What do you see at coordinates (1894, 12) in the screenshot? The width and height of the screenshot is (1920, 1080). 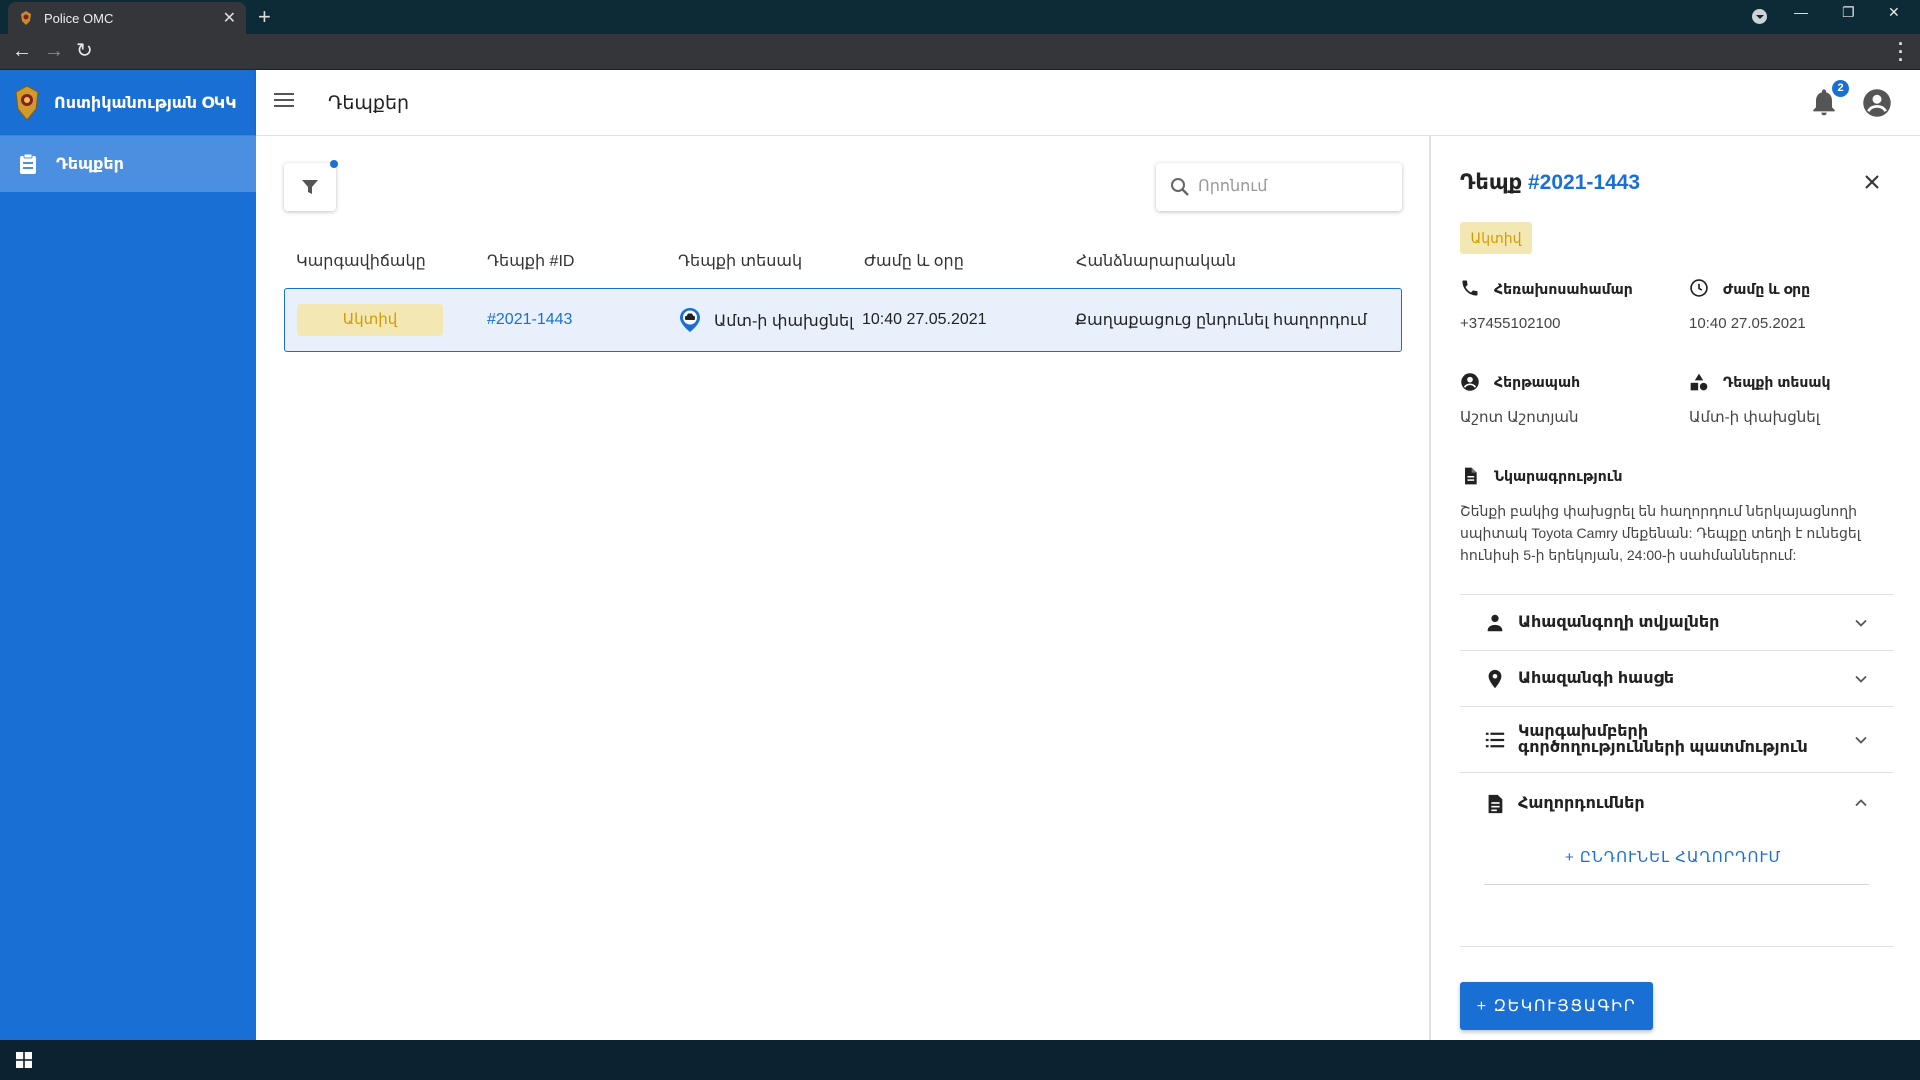 I see `close-window-button: ✕` at bounding box center [1894, 12].